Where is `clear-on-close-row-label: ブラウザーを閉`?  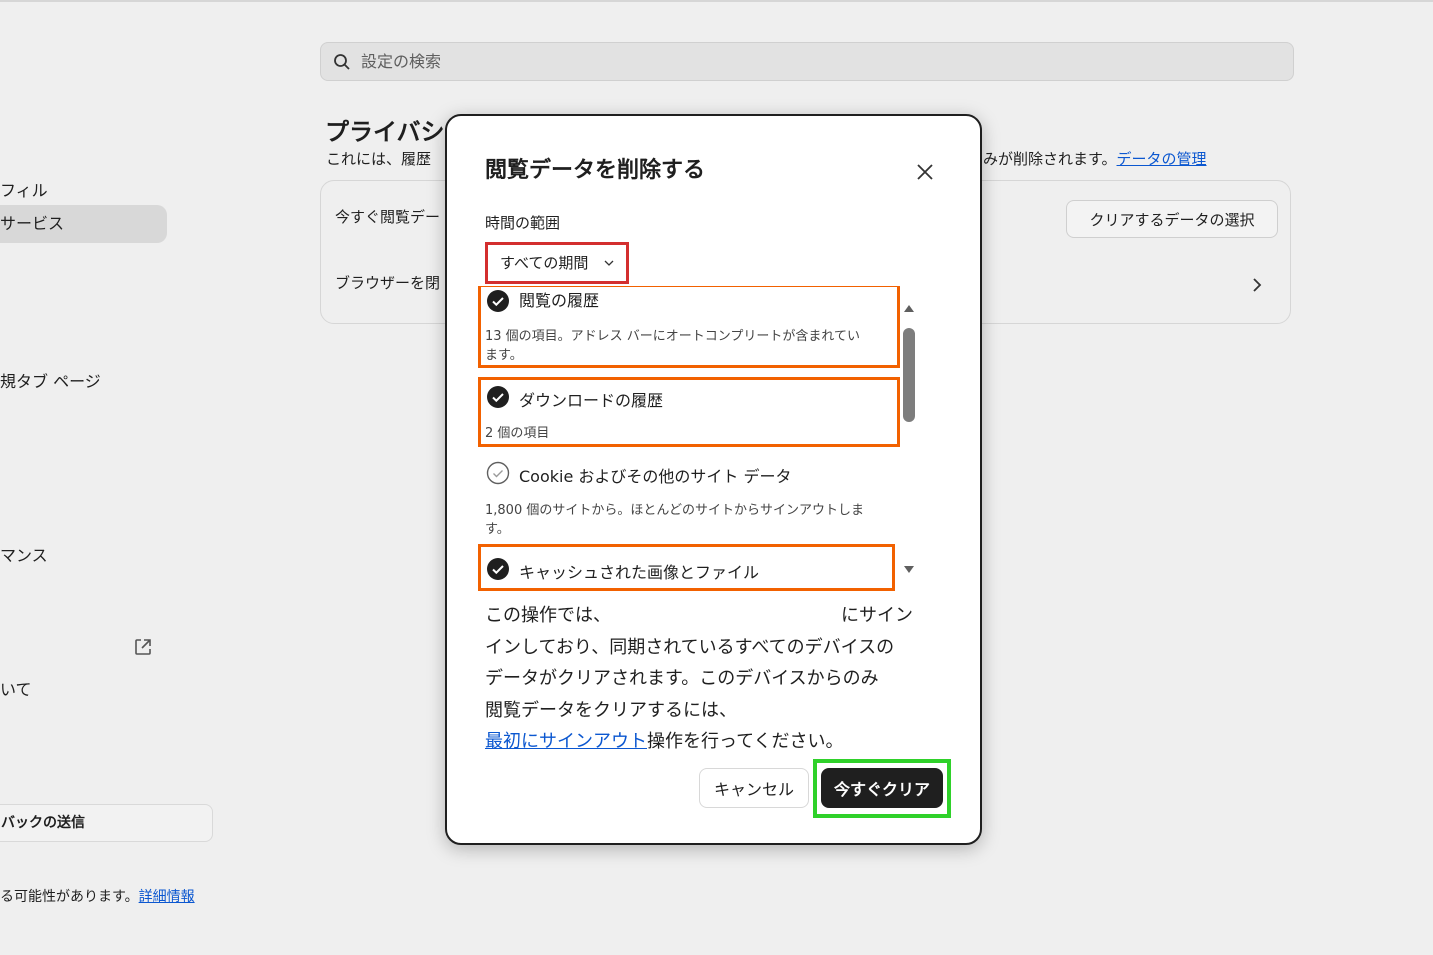 clear-on-close-row-label: ブラウザーを閉 is located at coordinates (387, 282).